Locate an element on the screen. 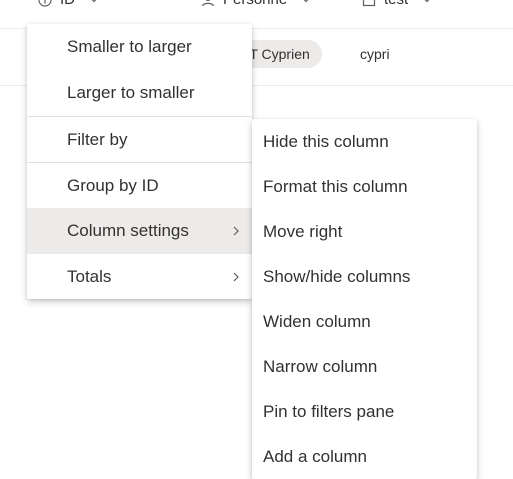 Image resolution: width=513 pixels, height=479 pixels. submenu-item-hide-column: Hide this column is located at coordinates (364, 141).